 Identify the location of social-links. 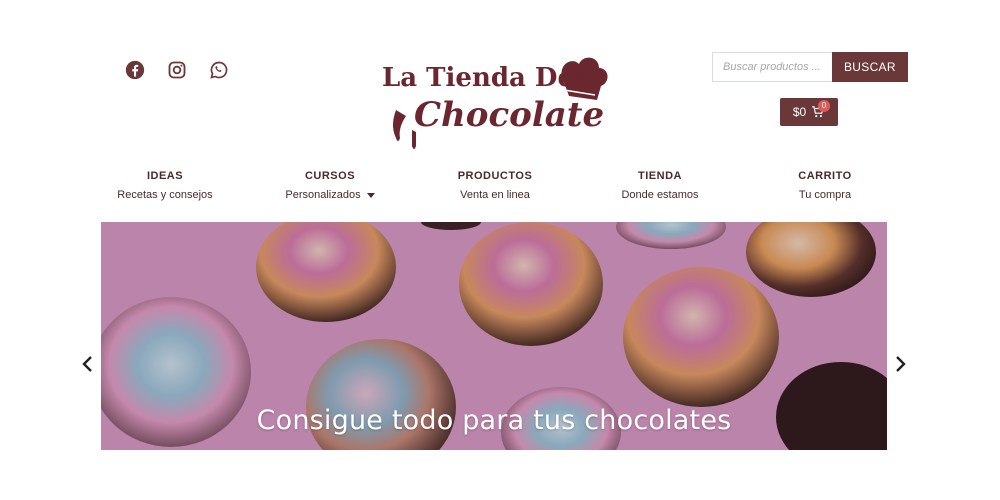
(177, 70).